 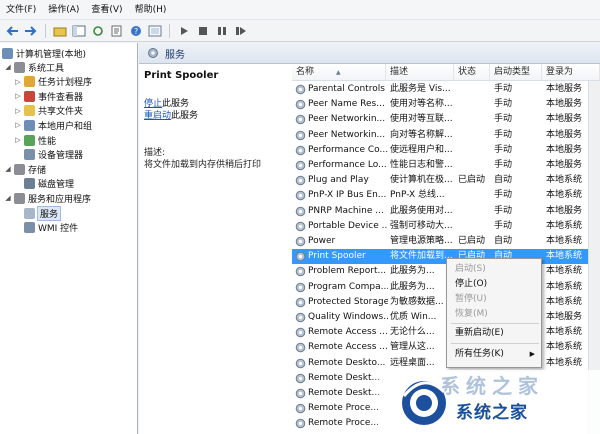 I want to click on cell-status: 已启动, so click(x=472, y=180).